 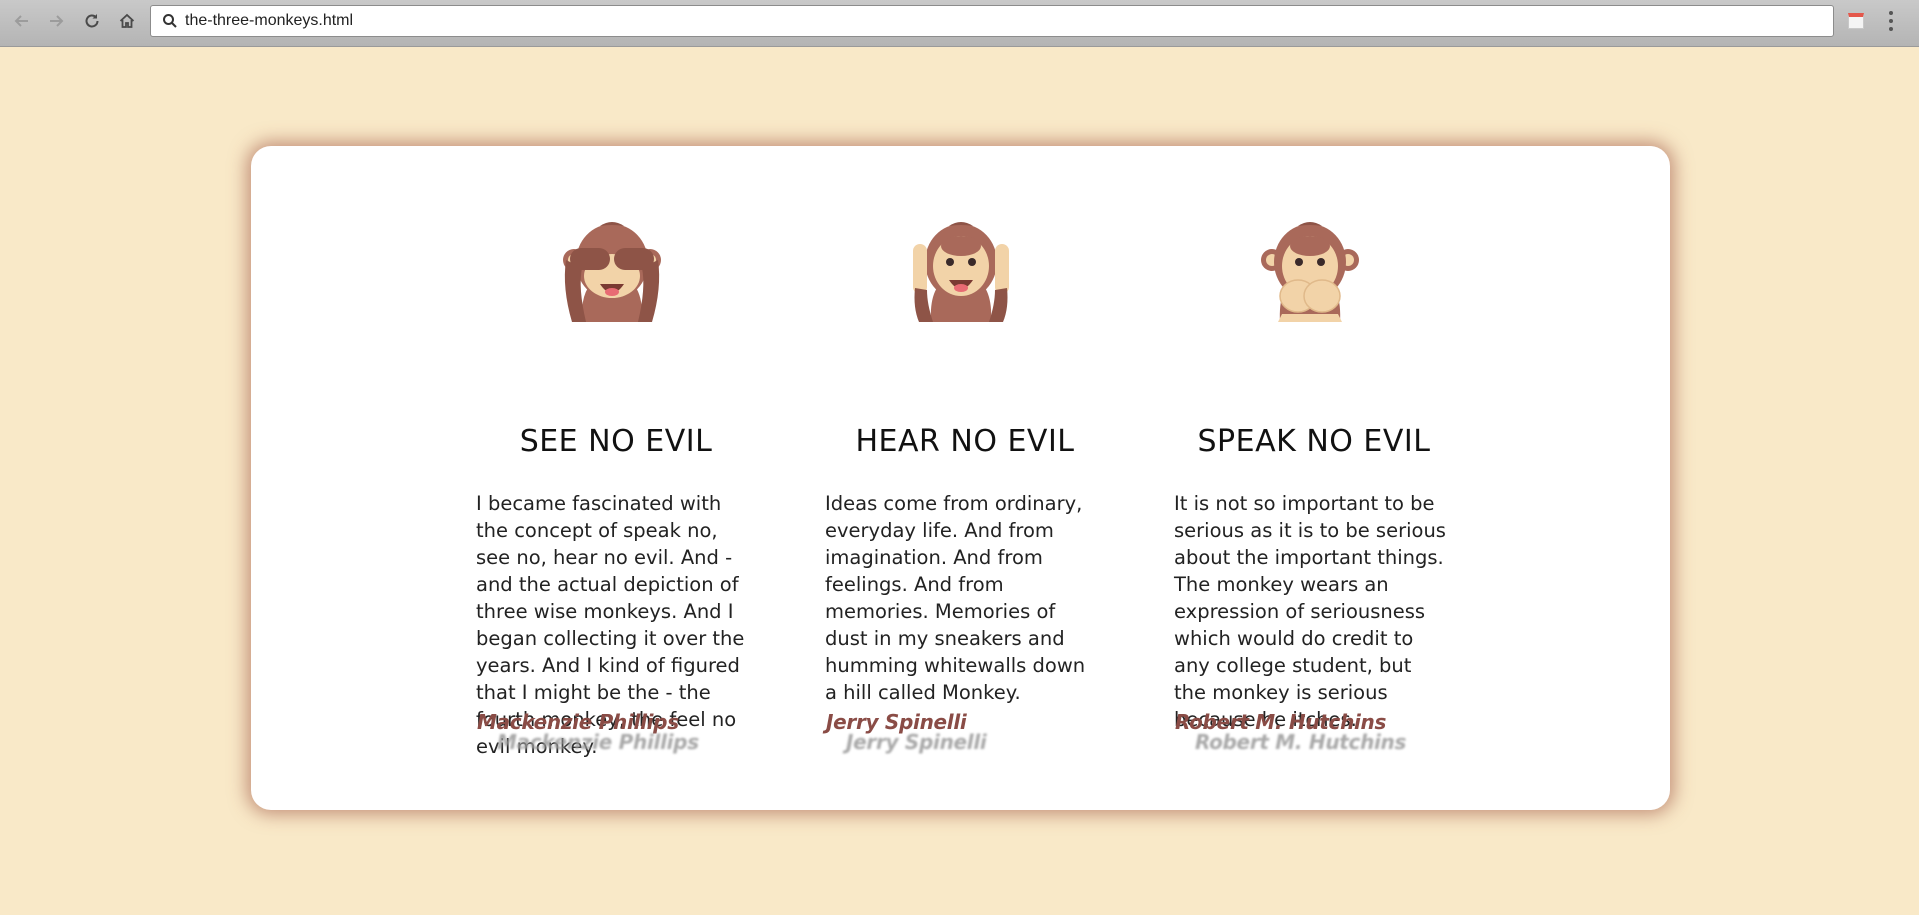 I want to click on forward-button, so click(x=56, y=21).